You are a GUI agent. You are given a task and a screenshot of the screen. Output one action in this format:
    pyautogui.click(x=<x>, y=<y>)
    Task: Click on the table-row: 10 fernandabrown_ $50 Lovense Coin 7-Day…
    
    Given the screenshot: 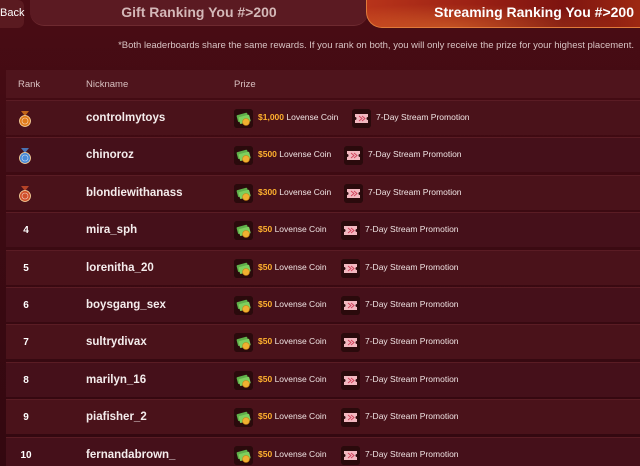 What is the action you would take?
    pyautogui.click(x=323, y=451)
    